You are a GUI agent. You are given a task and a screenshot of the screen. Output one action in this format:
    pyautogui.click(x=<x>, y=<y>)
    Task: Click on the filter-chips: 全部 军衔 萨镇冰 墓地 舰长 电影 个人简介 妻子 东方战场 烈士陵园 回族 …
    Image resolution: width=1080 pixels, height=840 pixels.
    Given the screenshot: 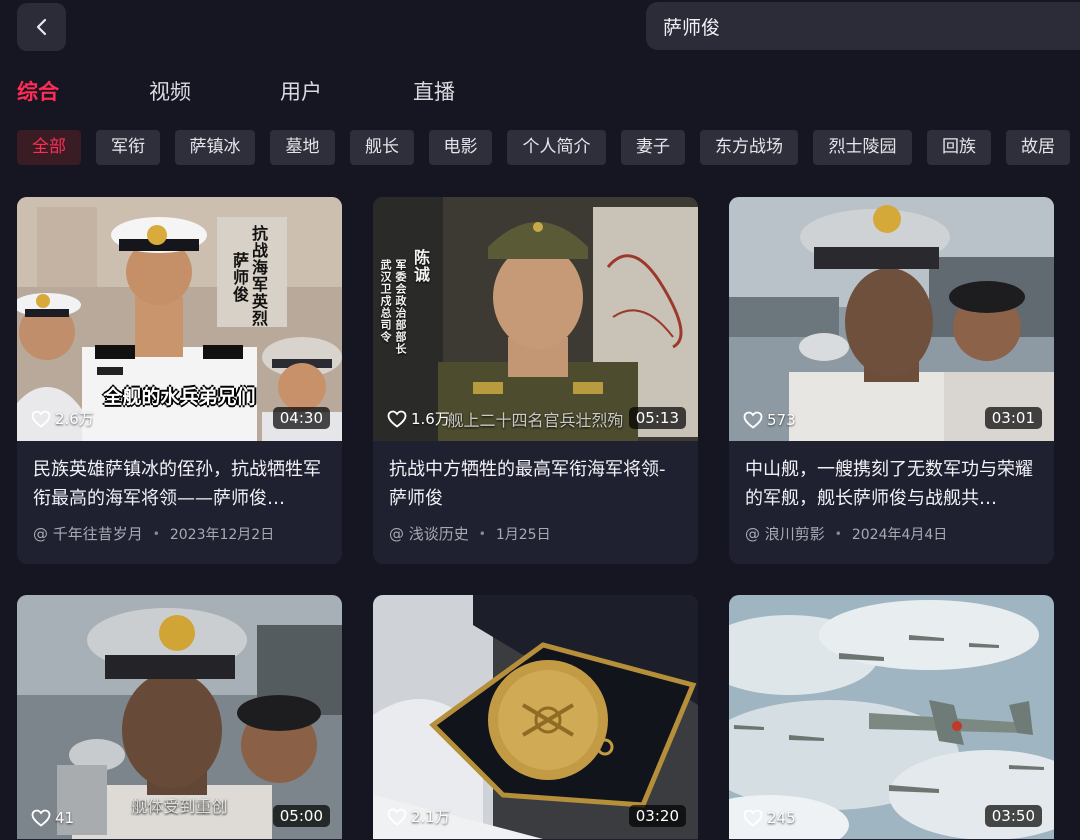 What is the action you would take?
    pyautogui.click(x=540, y=147)
    